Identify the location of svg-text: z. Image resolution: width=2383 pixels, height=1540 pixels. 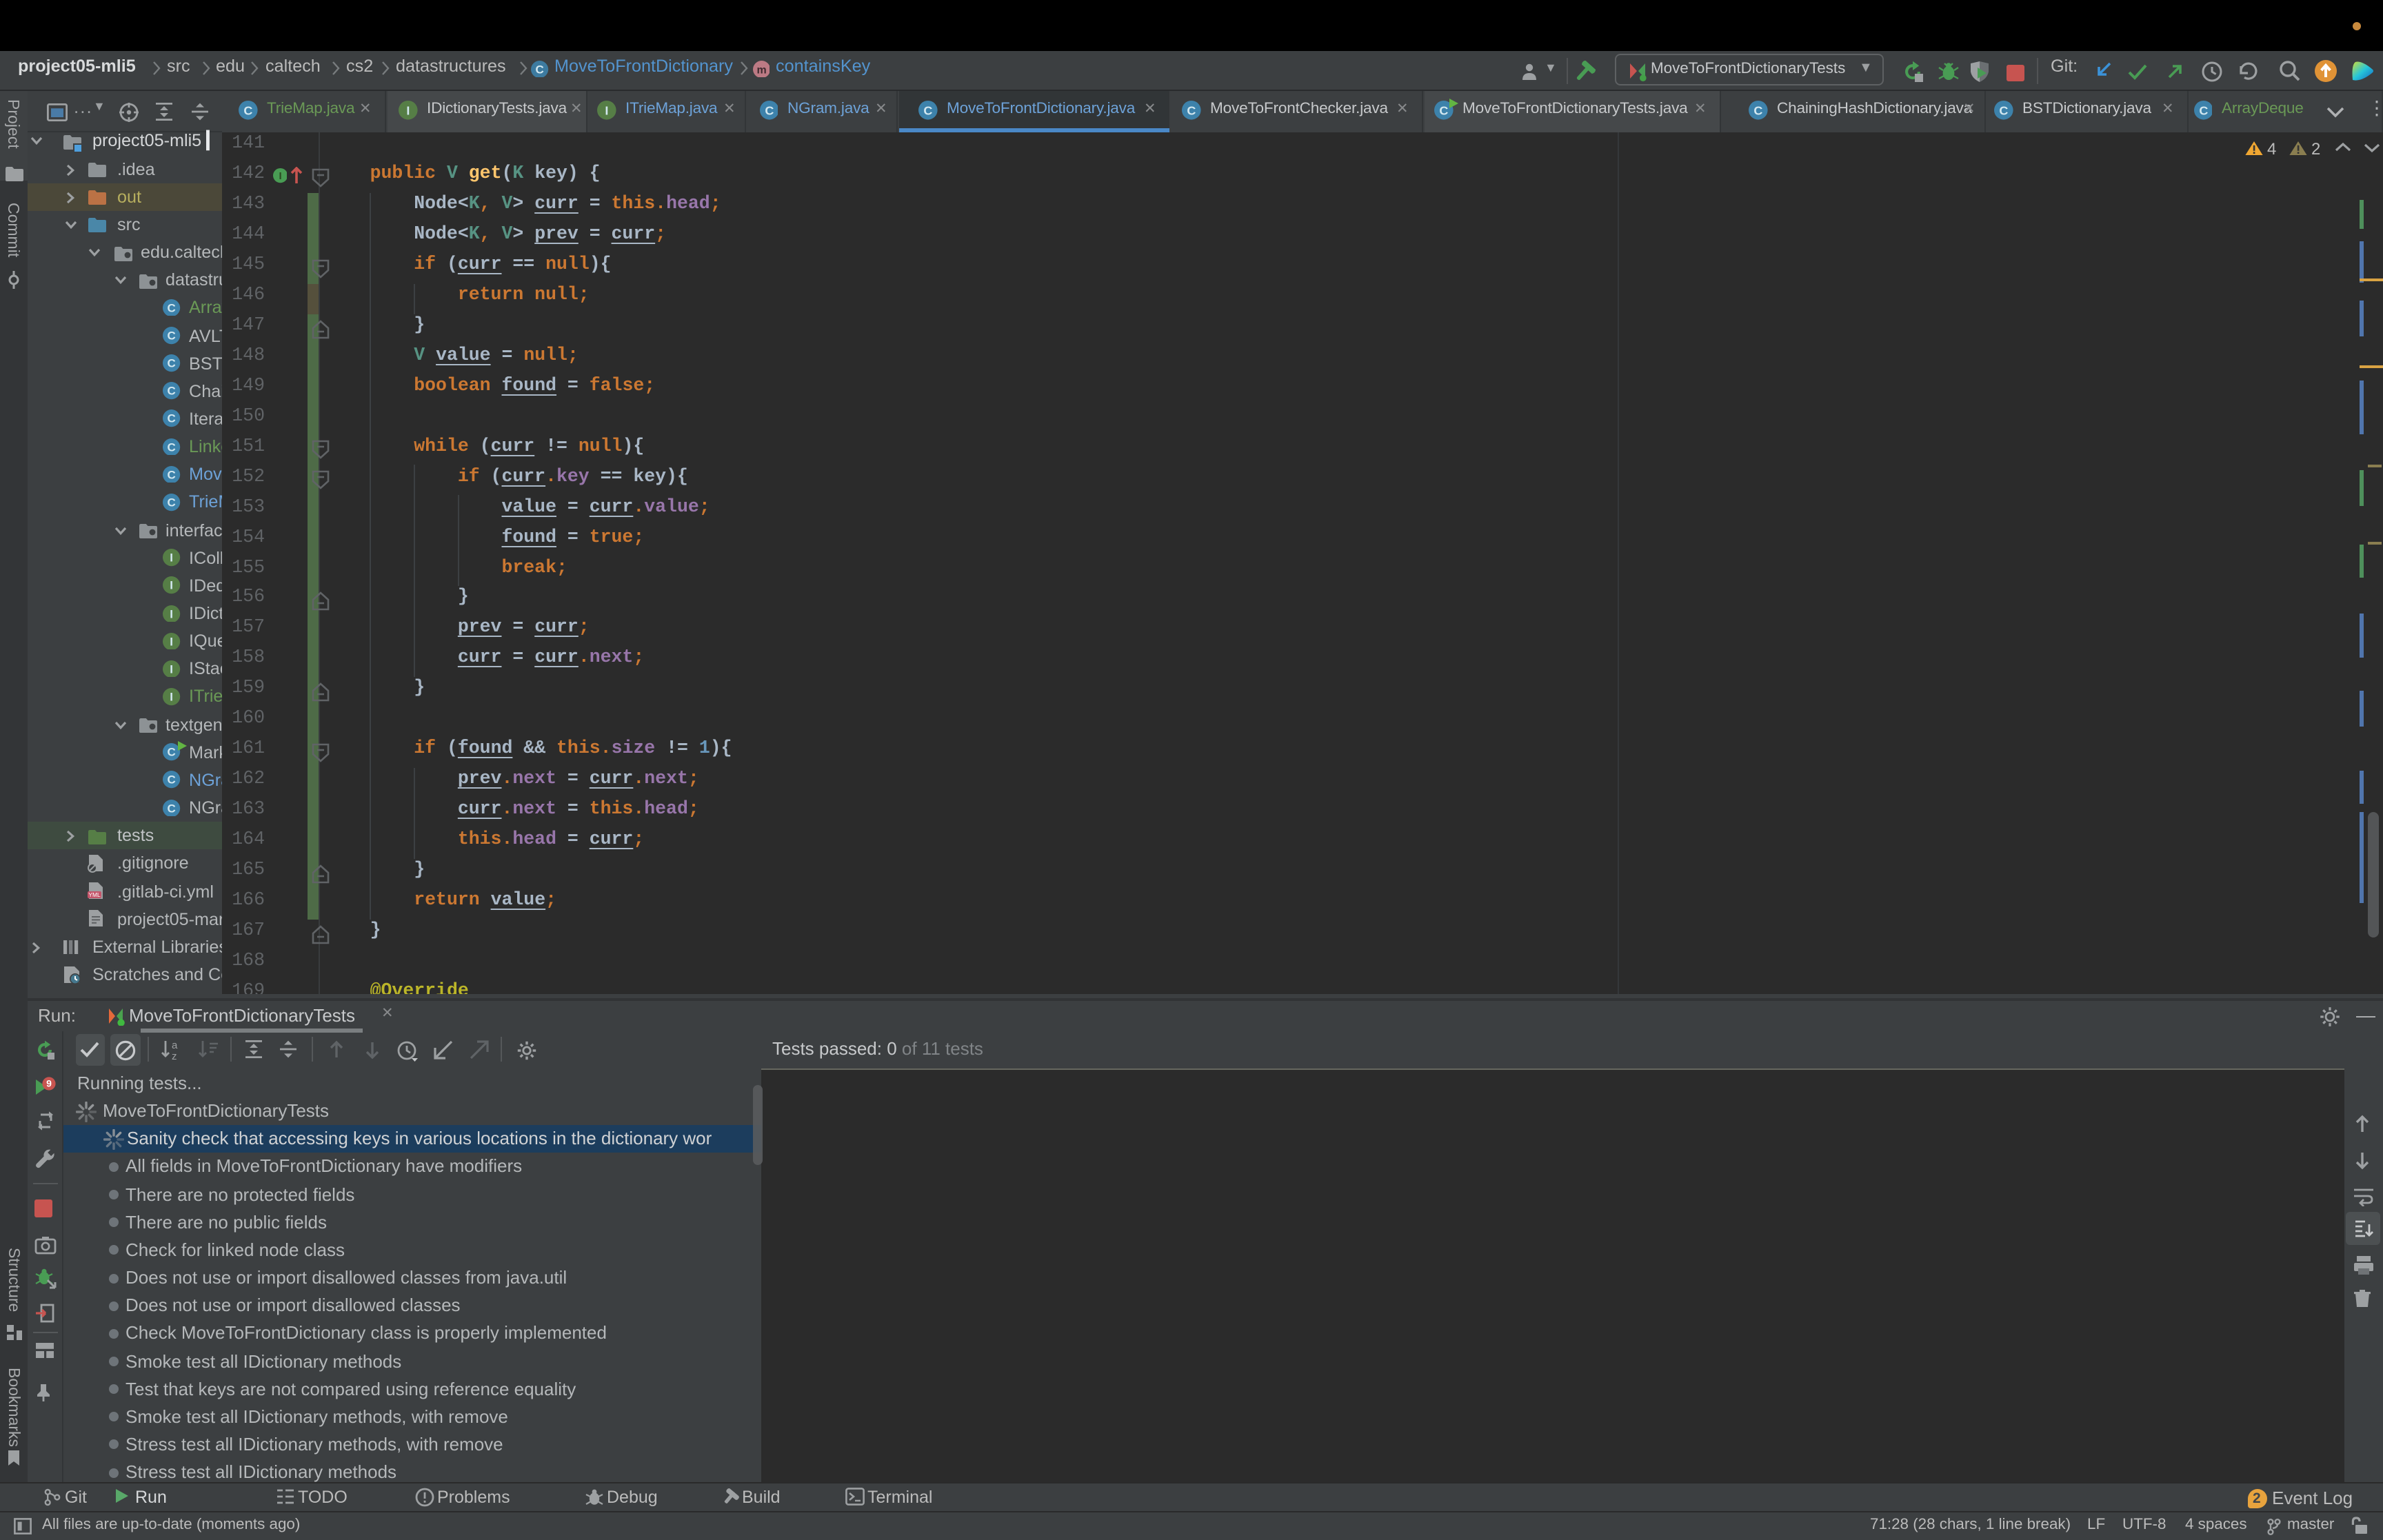
(174, 1055).